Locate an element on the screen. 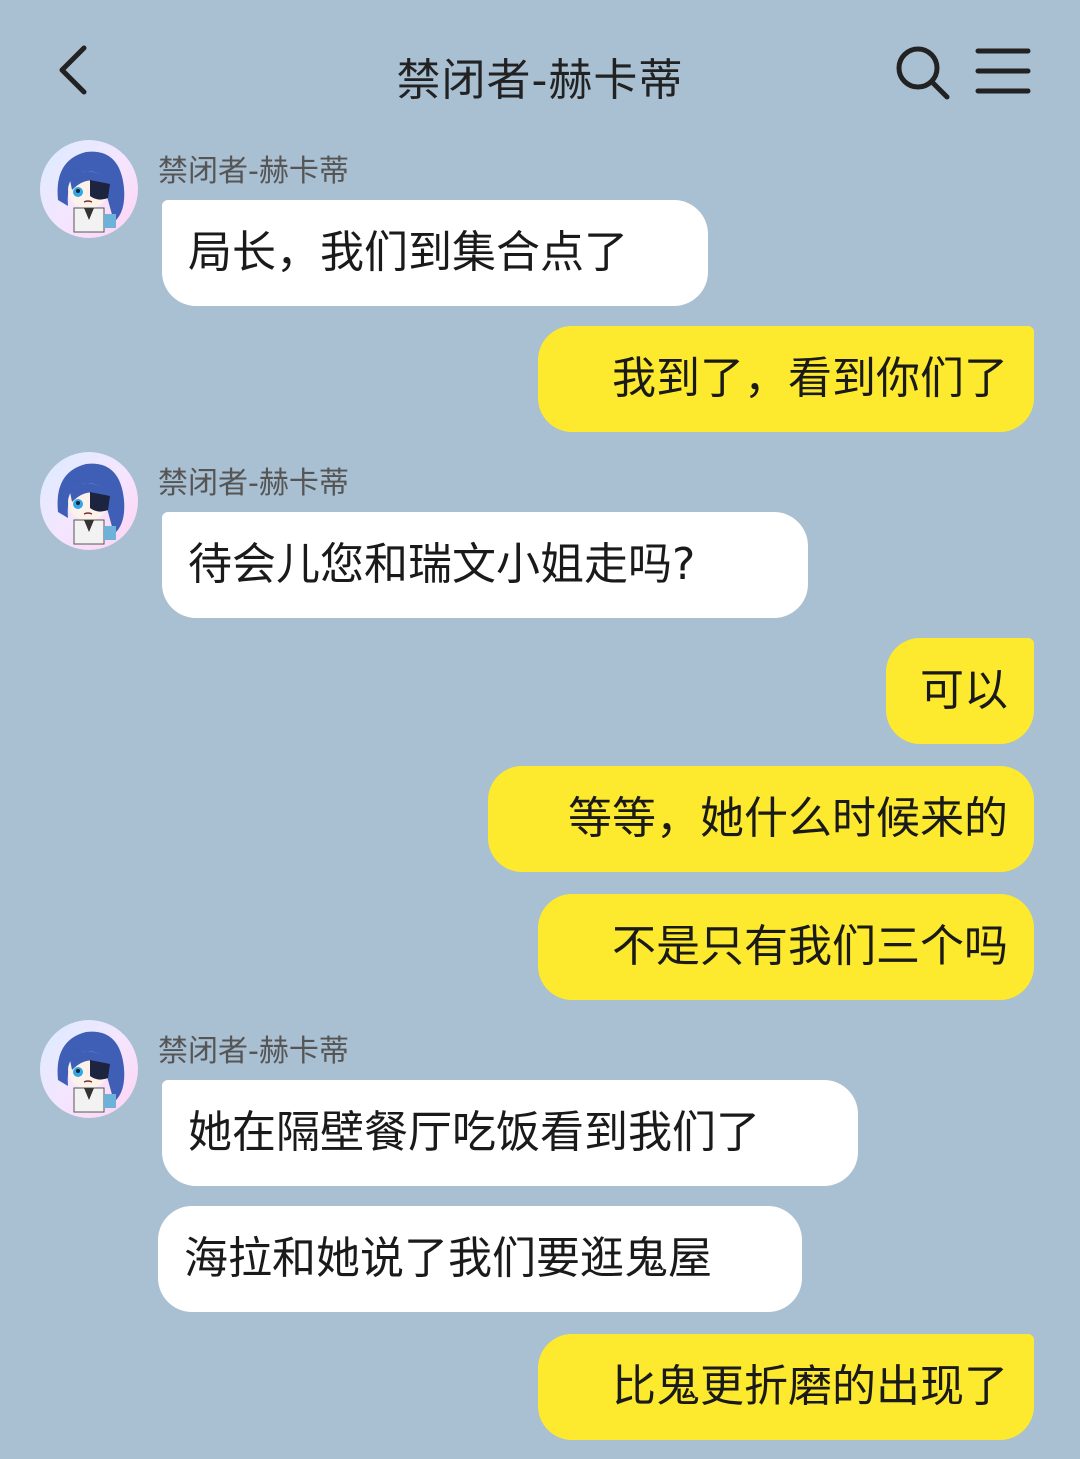 This screenshot has height=1459, width=1080. message-bubble-incoming: 海拉和她说了我们要逛鬼屋 is located at coordinates (480, 1259).